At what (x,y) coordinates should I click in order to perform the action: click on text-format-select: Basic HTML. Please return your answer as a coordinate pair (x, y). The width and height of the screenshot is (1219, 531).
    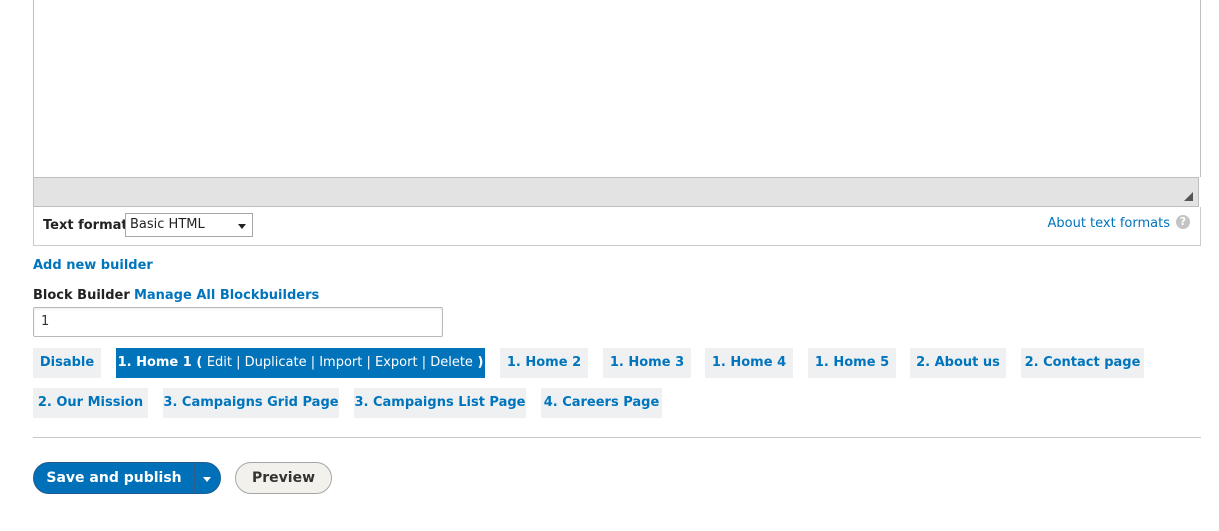
    Looking at the image, I should click on (189, 225).